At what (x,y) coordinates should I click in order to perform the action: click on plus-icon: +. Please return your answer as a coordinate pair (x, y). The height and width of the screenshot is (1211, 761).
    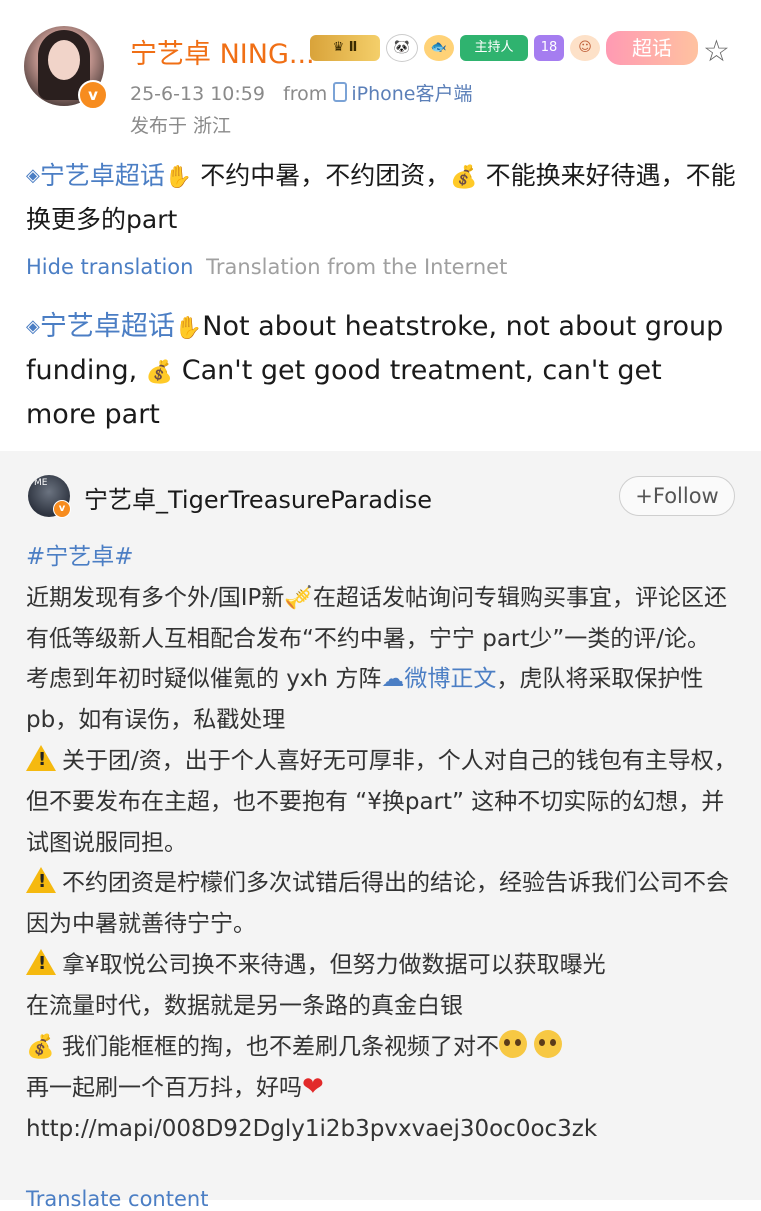
    Looking at the image, I should click on (644, 496).